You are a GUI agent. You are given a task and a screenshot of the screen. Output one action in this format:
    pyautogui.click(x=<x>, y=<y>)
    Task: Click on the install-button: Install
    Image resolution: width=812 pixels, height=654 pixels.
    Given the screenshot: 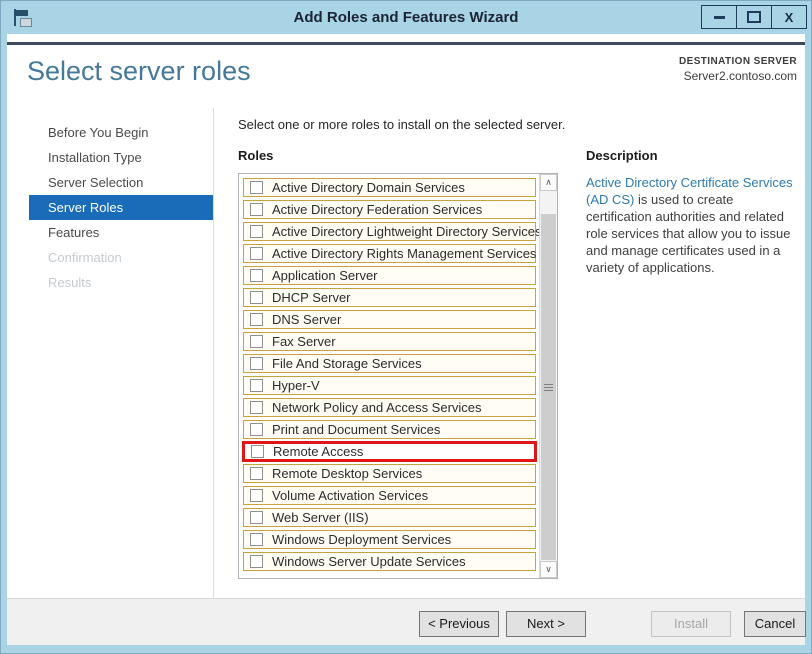 What is the action you would take?
    pyautogui.click(x=691, y=624)
    